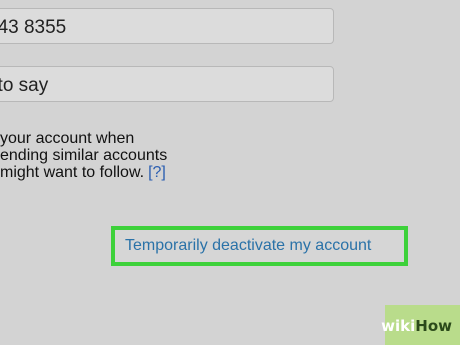 Image resolution: width=460 pixels, height=345 pixels. What do you see at coordinates (157, 172) in the screenshot?
I see `help-link: [?]` at bounding box center [157, 172].